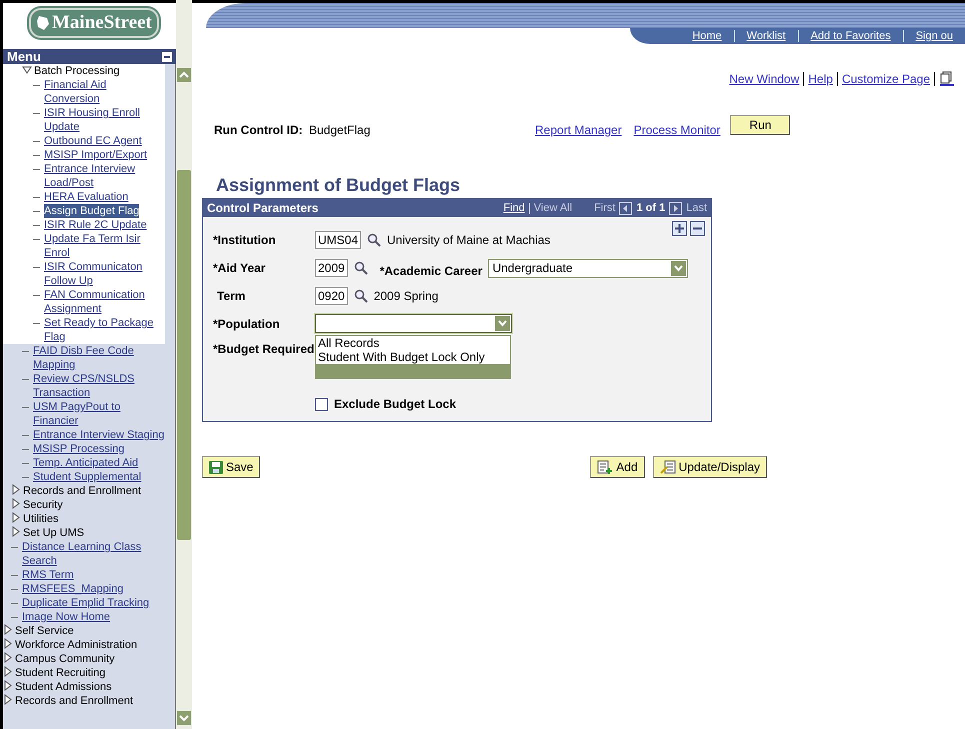 The image size is (965, 729). What do you see at coordinates (245, 240) in the screenshot?
I see `field-label: *Institution` at bounding box center [245, 240].